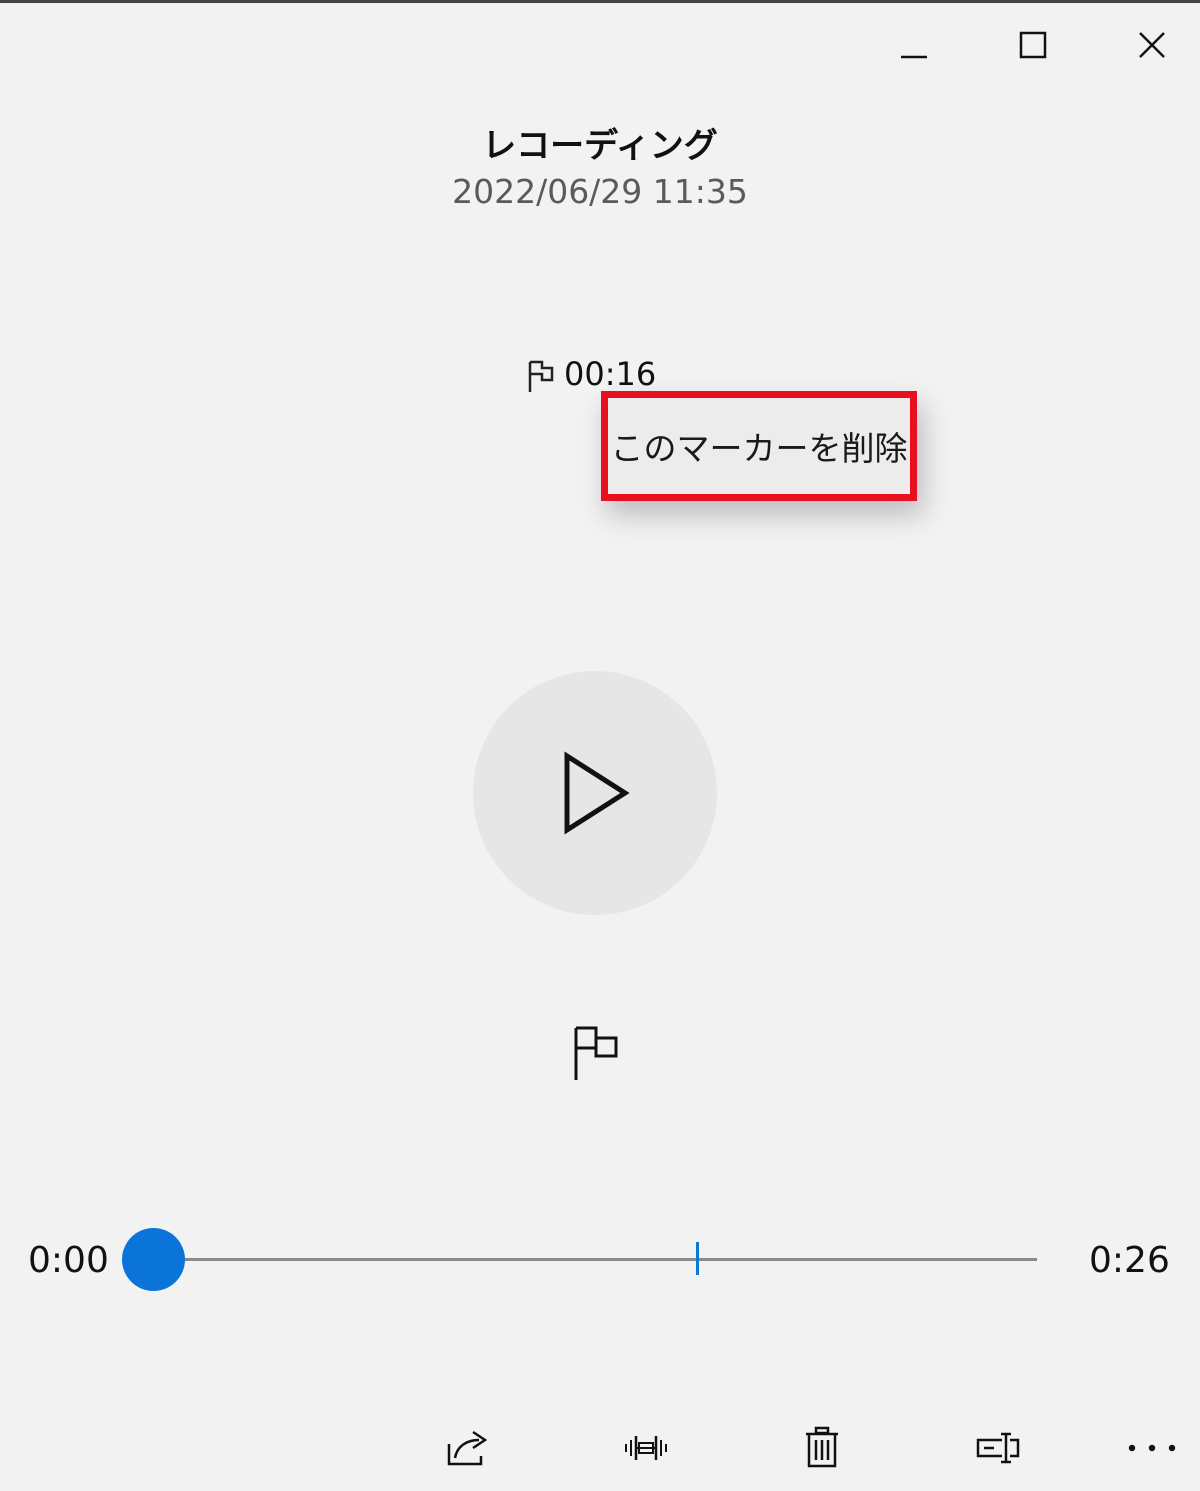 Image resolution: width=1200 pixels, height=1491 pixels. I want to click on seek-thumb, so click(153, 1259).